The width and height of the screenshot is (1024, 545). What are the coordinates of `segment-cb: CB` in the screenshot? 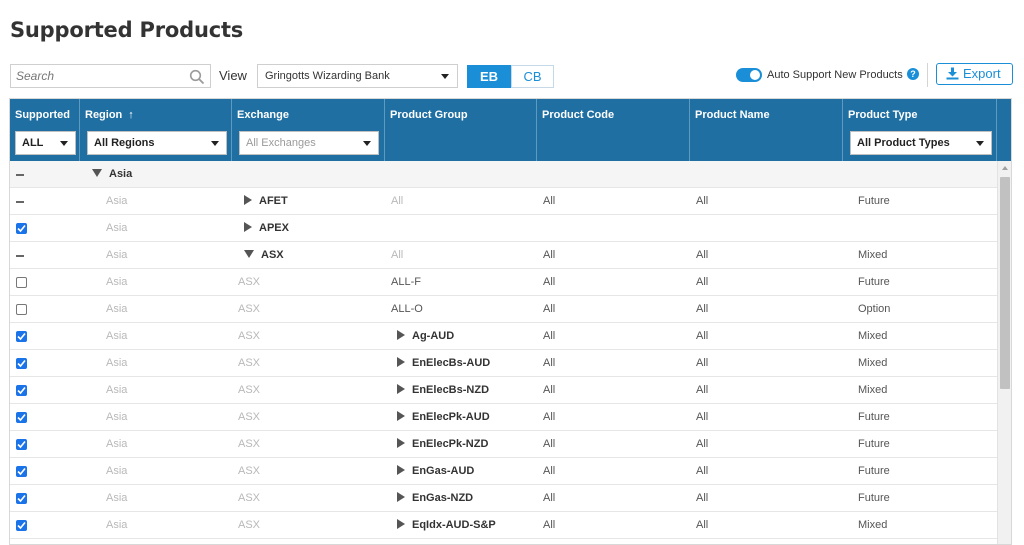 It's located at (532, 76).